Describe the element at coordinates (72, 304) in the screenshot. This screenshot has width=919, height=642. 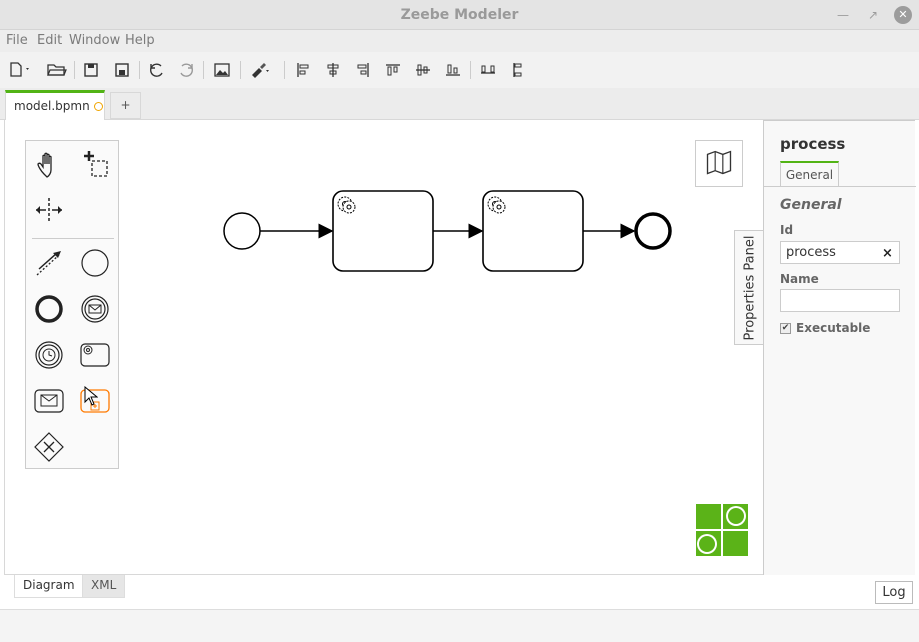
I see `tool-palette` at that location.